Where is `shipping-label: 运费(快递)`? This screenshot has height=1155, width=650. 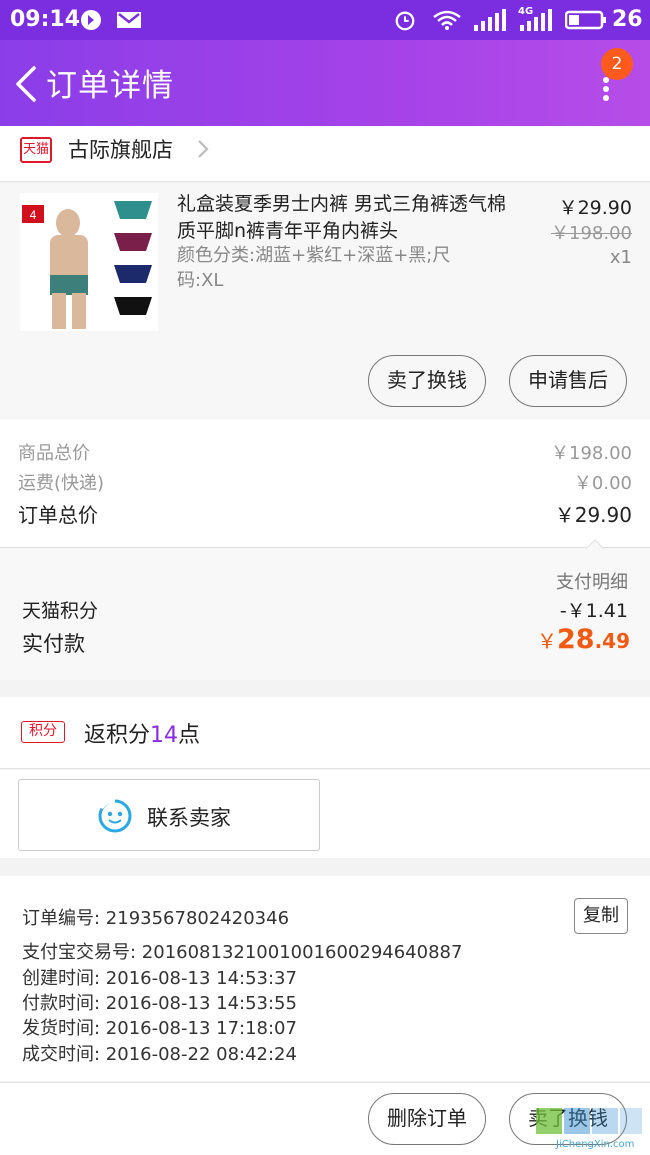 shipping-label: 运费(快递) is located at coordinates (61, 483).